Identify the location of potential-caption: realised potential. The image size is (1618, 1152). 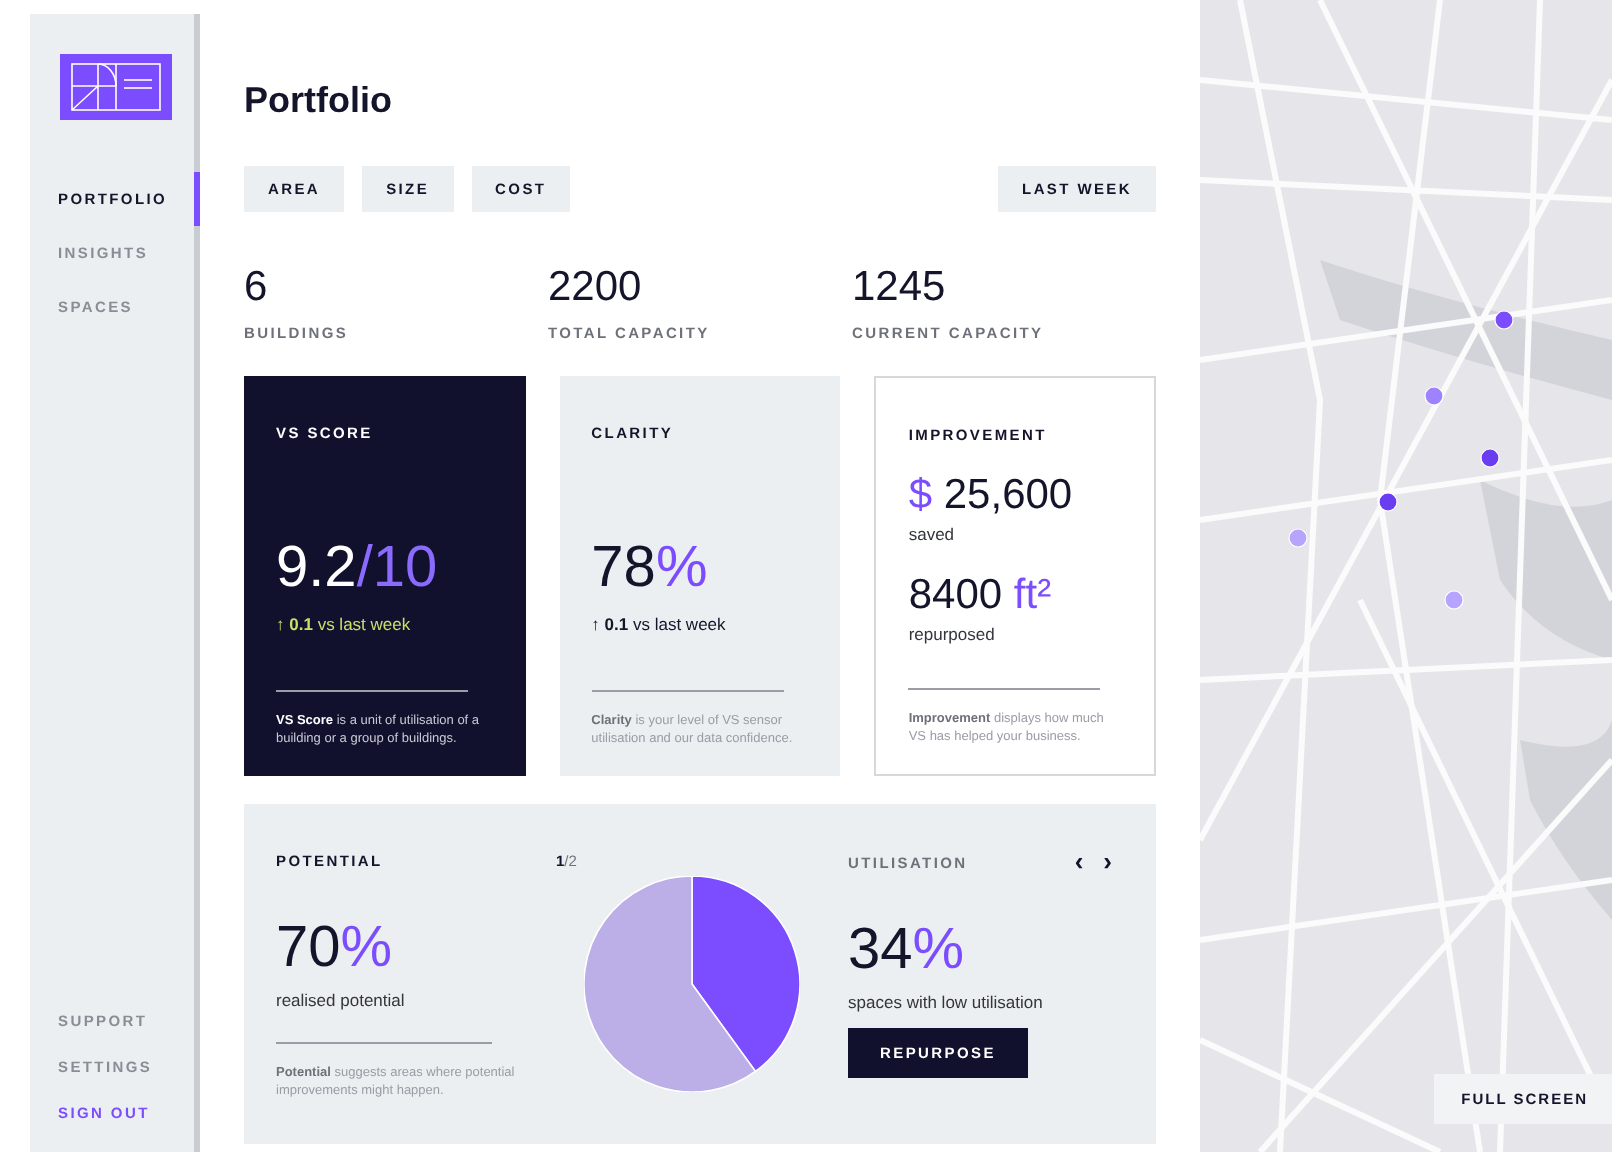
(341, 1000).